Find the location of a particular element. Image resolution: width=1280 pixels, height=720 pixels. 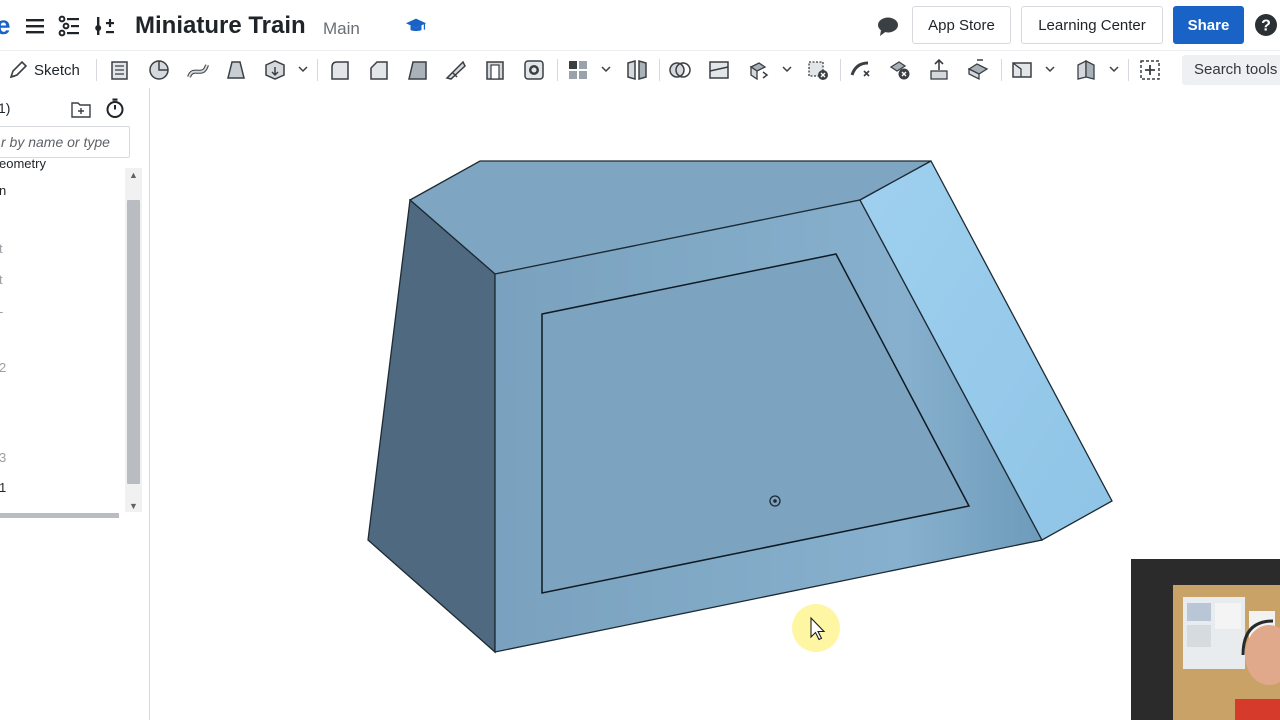

modify-fillet-icon is located at coordinates (861, 70).